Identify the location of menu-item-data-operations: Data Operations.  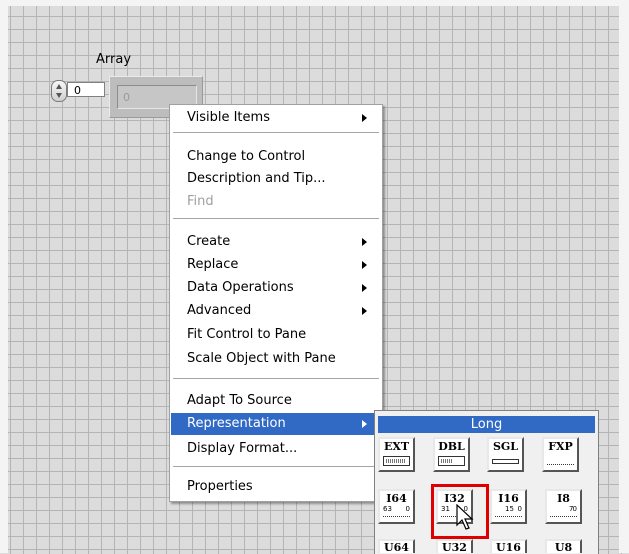
(276, 288).